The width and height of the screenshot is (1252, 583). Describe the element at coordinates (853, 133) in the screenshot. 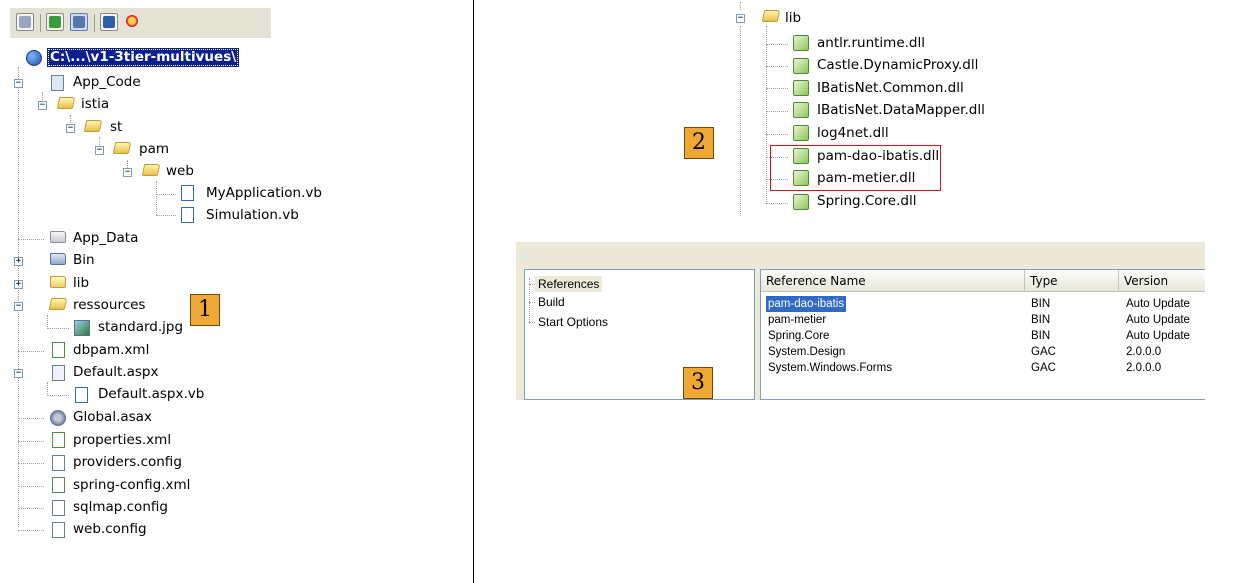

I see `tree-item-label: log4net.dll` at that location.